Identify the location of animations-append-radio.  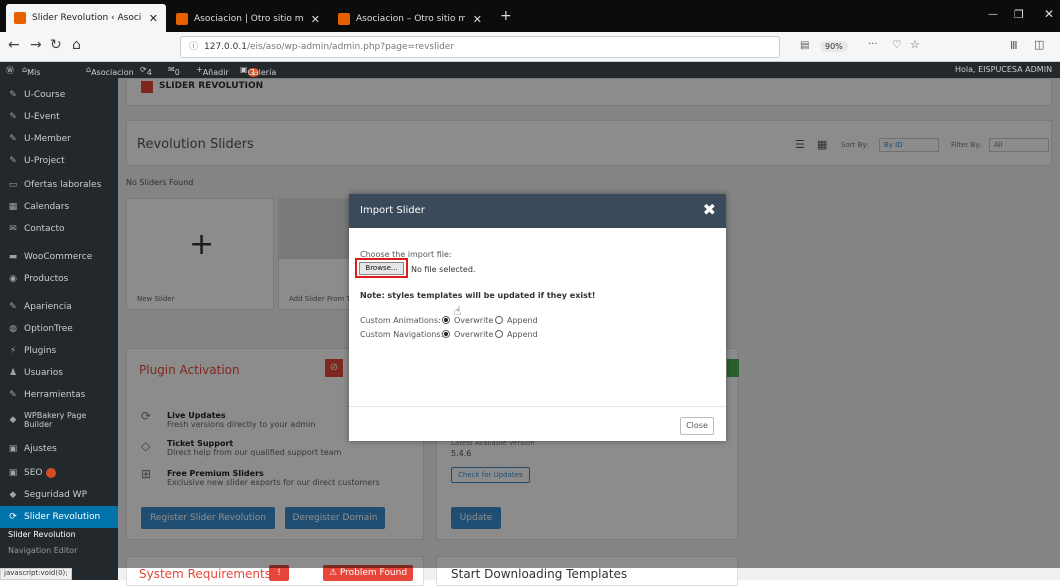
(499, 320).